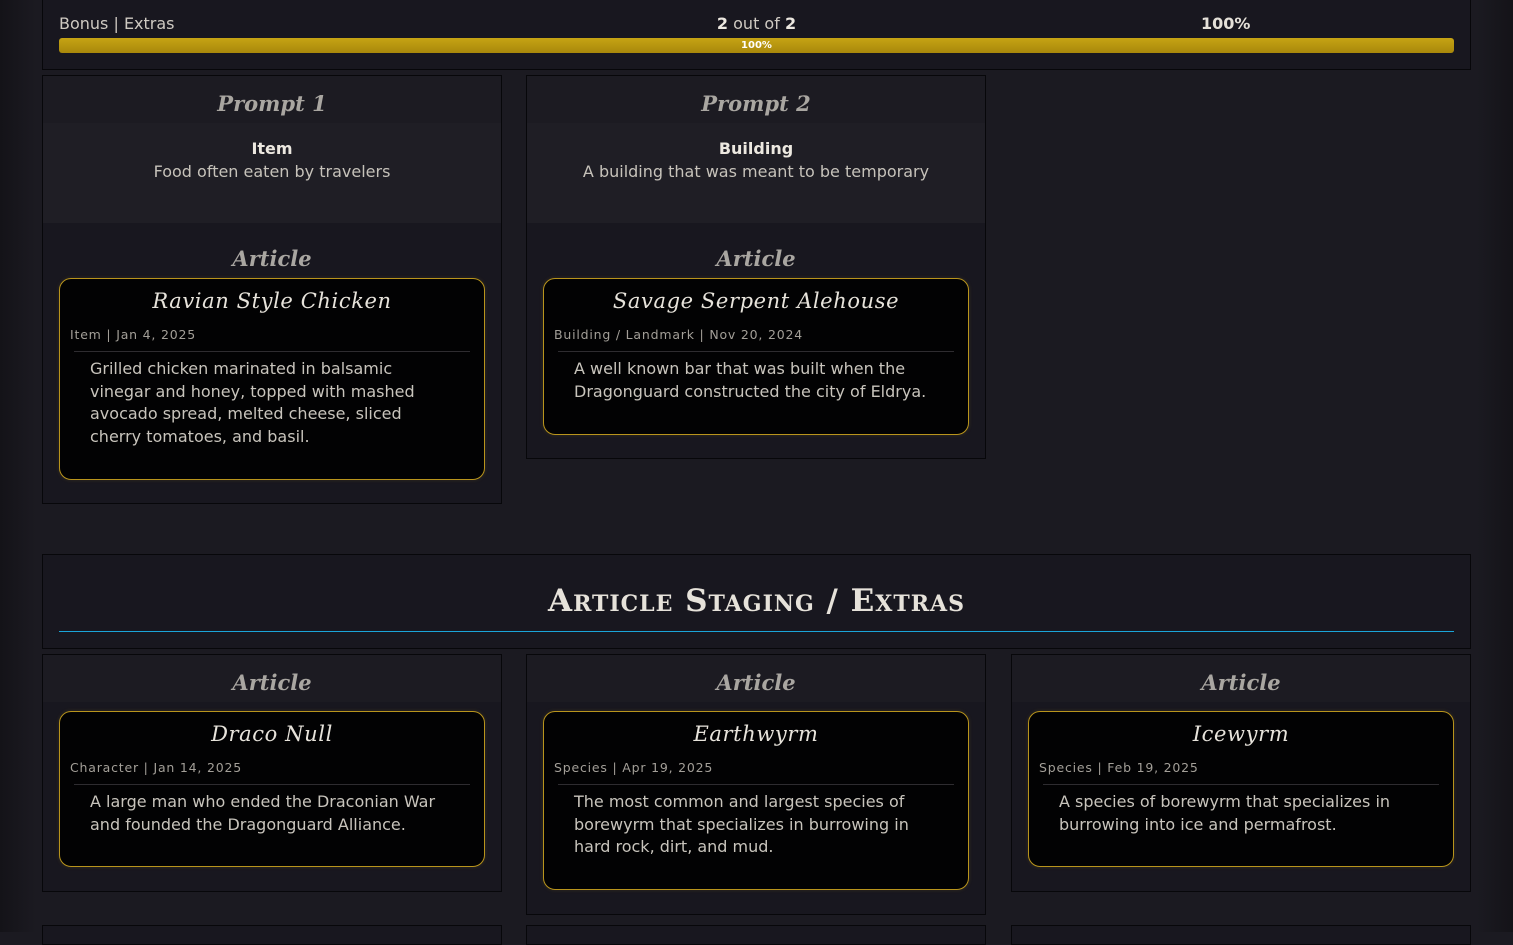 The width and height of the screenshot is (1513, 945). What do you see at coordinates (1241, 734) in the screenshot?
I see `article-title: Icewyrm` at bounding box center [1241, 734].